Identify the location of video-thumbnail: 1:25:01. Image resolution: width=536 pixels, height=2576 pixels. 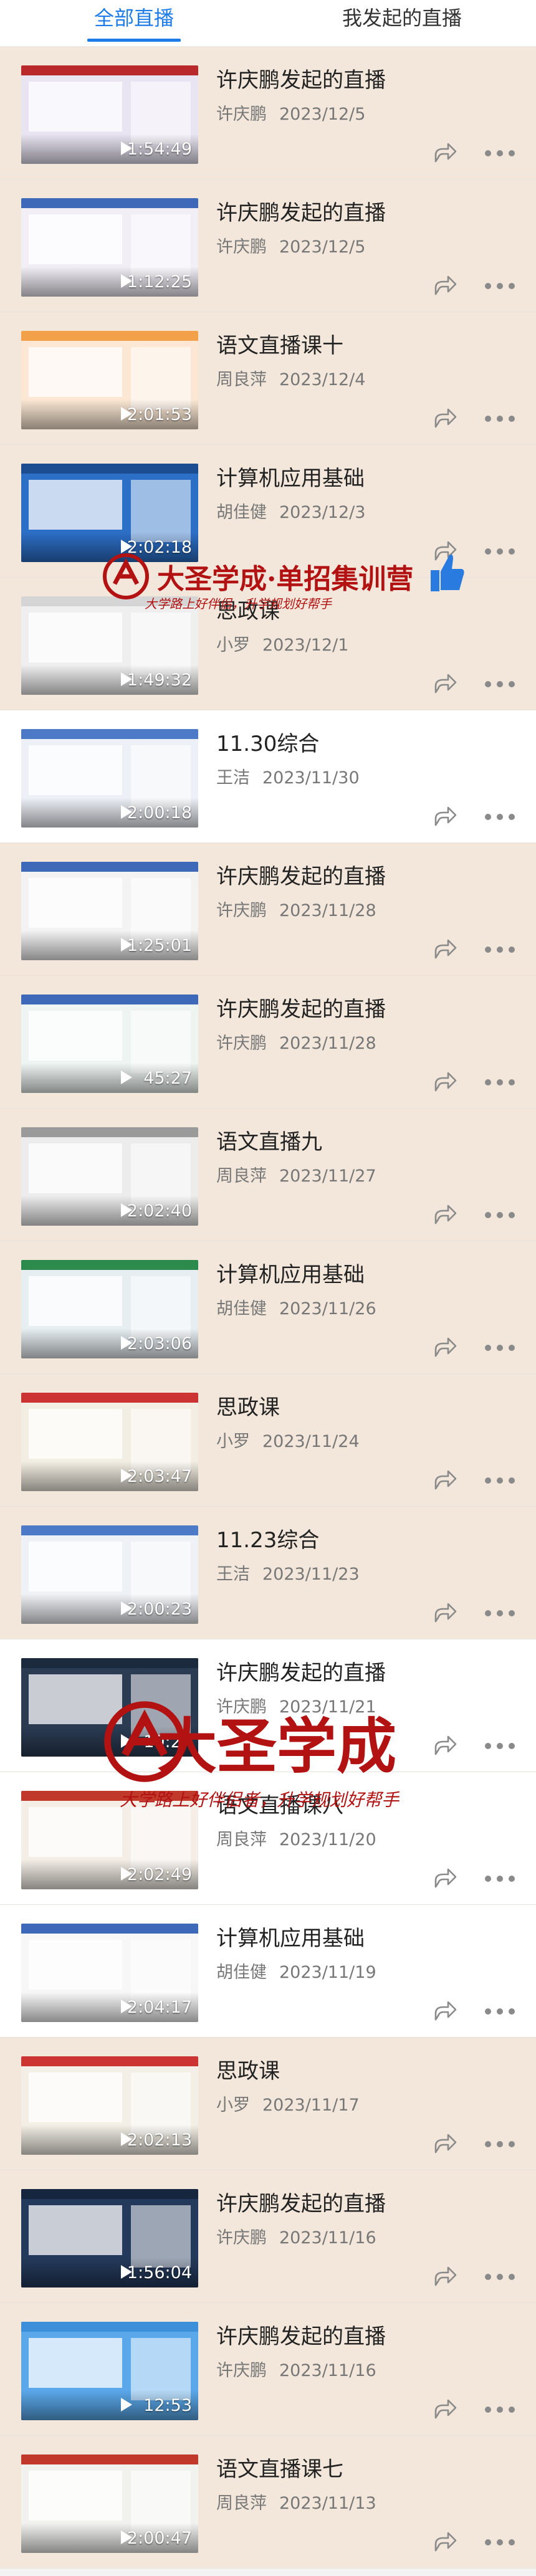
(110, 911).